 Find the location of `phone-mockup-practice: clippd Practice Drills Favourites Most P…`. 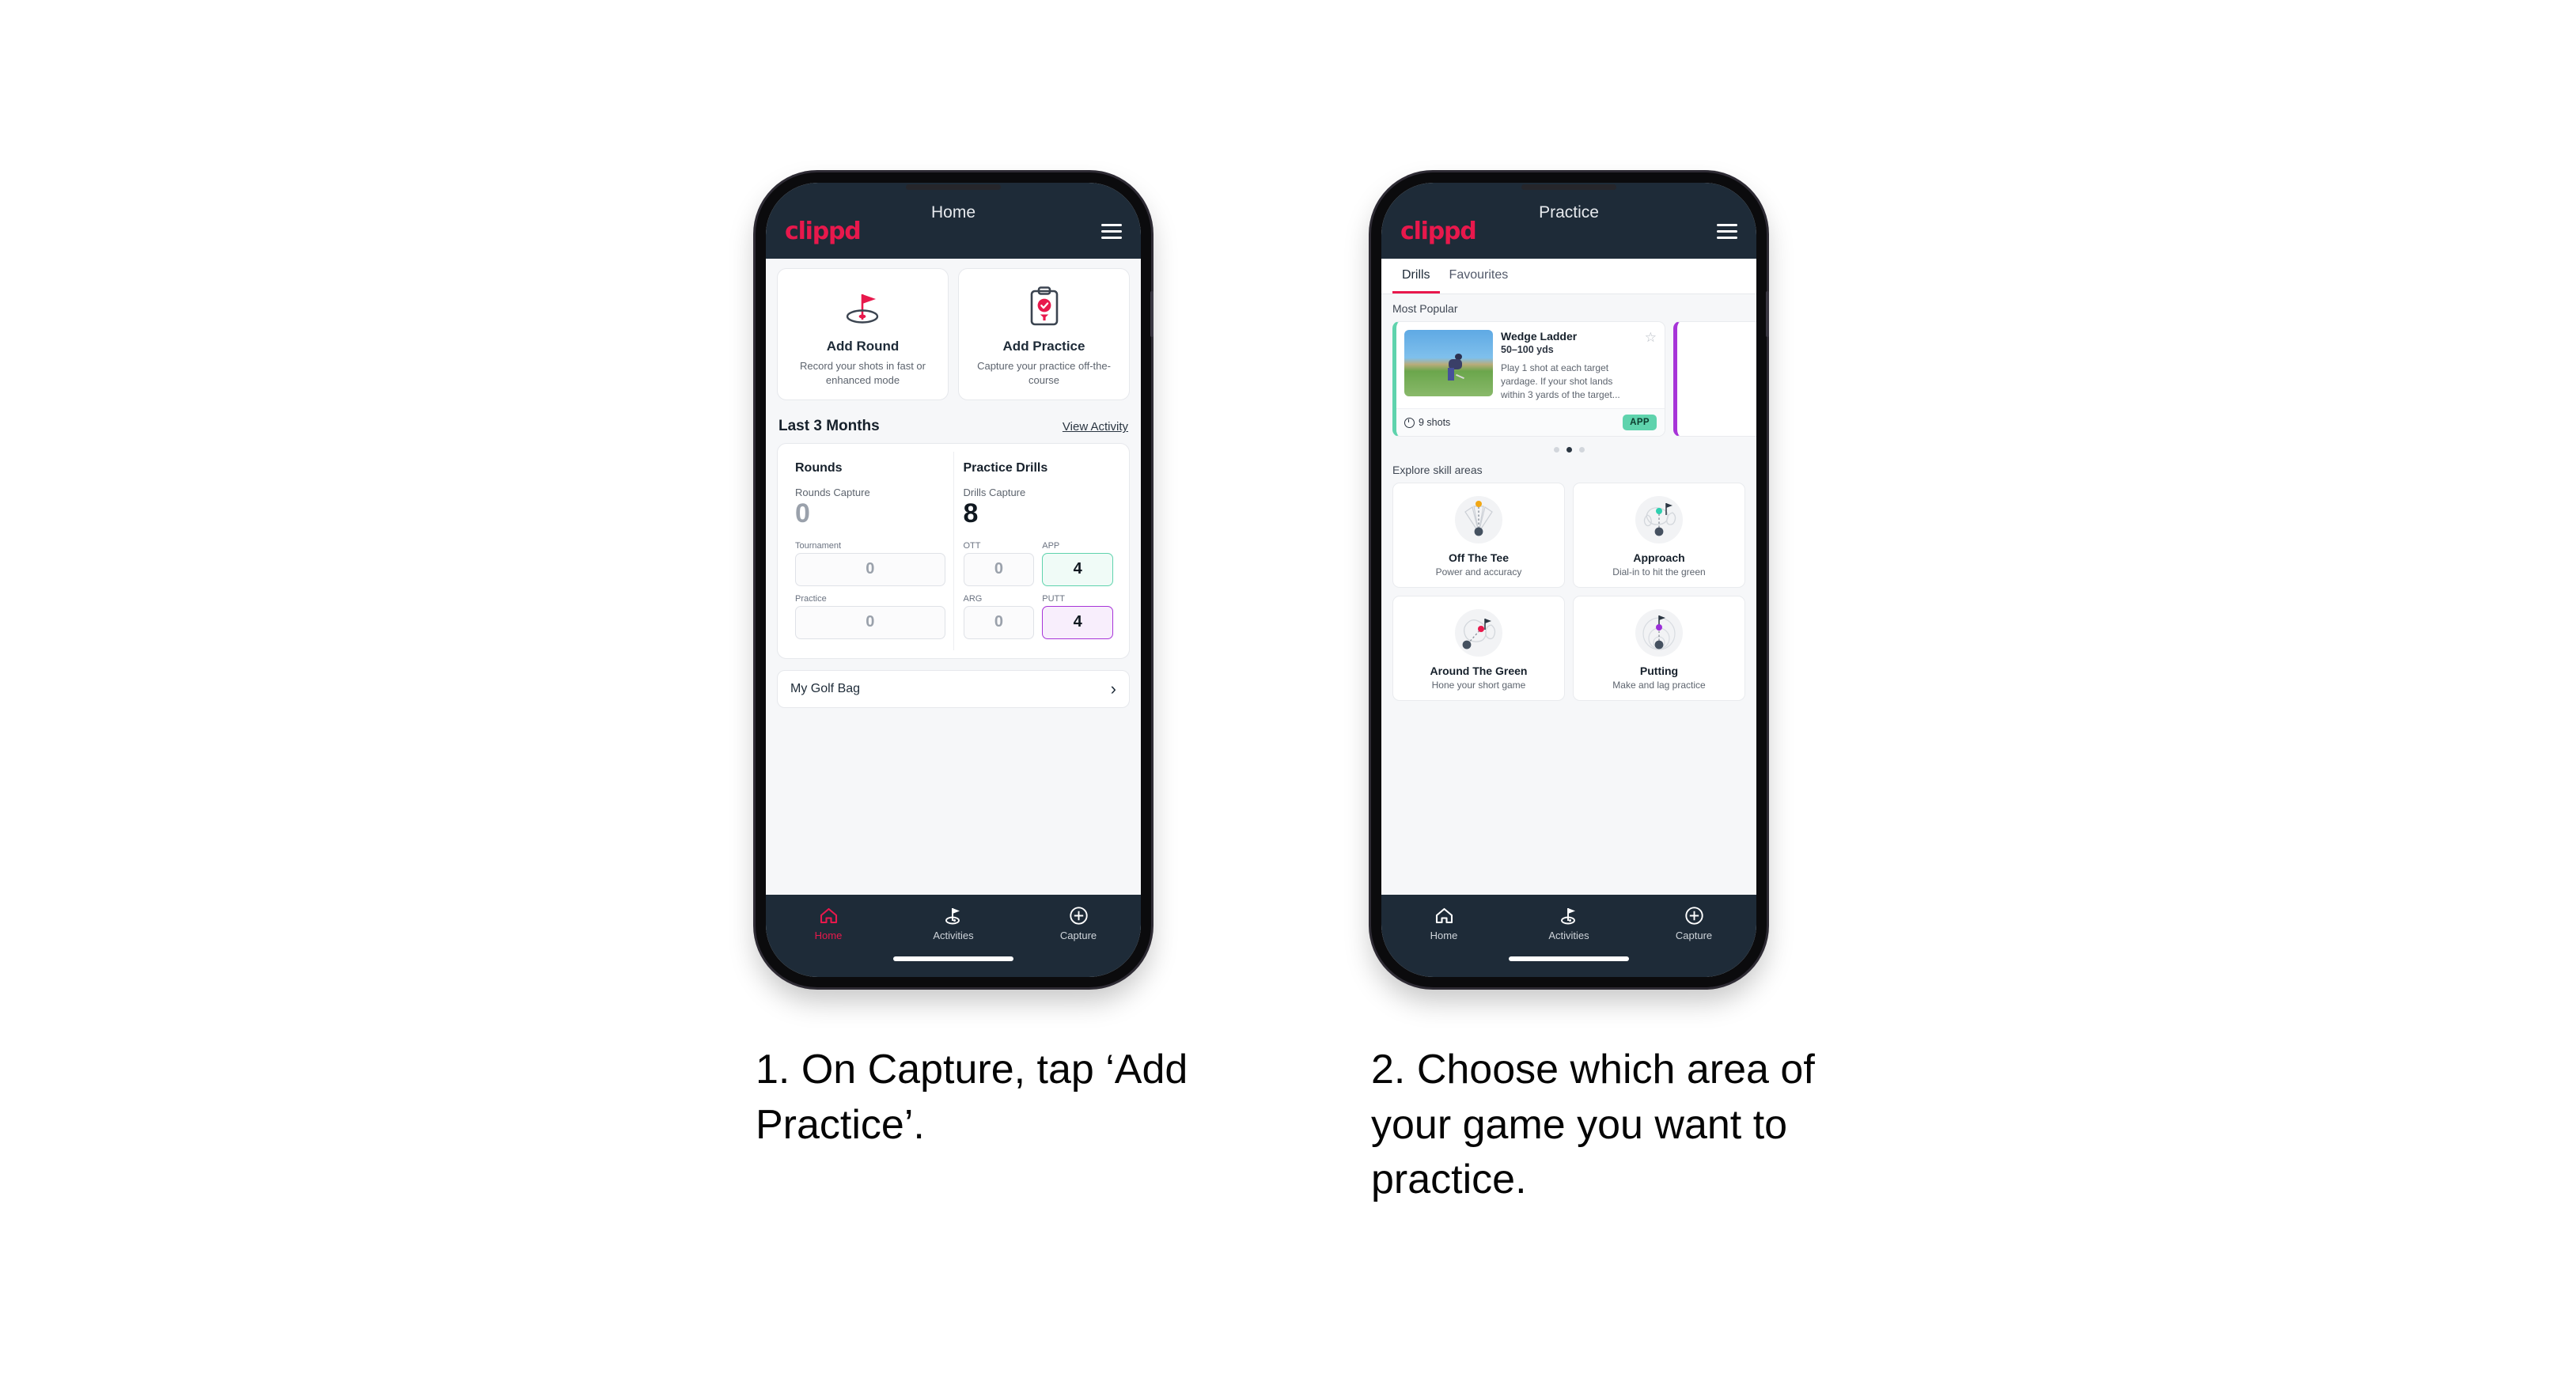

phone-mockup-practice: clippd Practice Drills Favourites Most P… is located at coordinates (1570, 580).